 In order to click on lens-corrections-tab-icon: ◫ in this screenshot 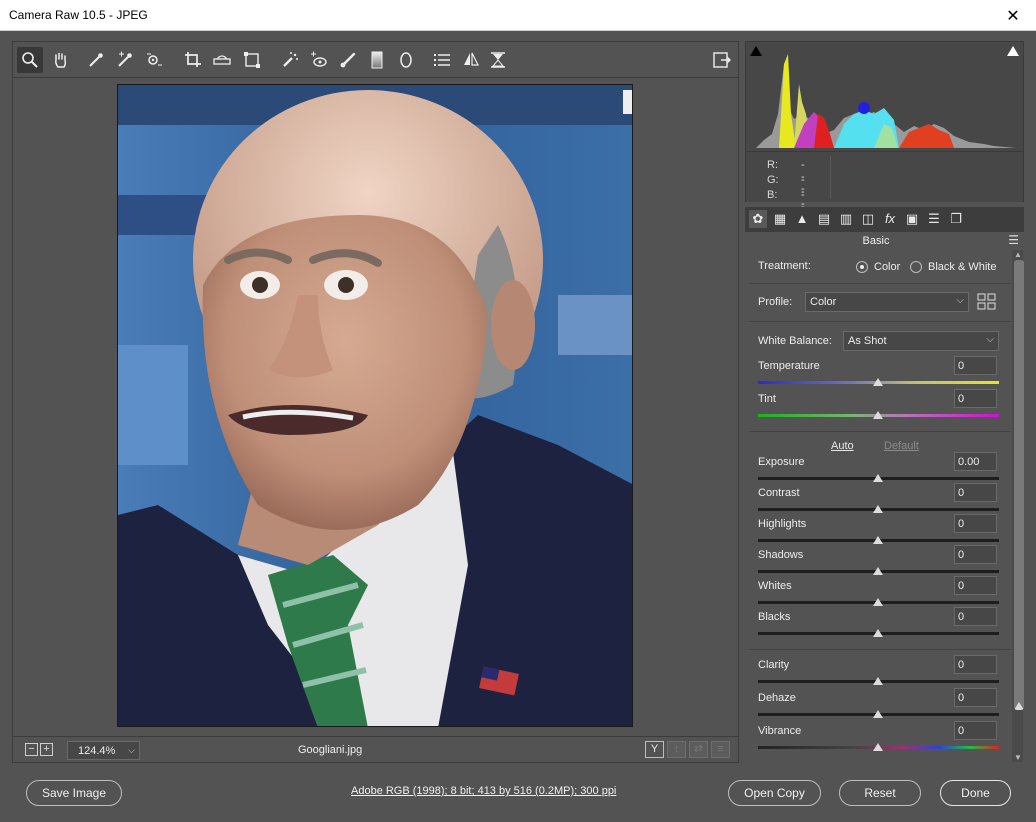, I will do `click(868, 219)`.